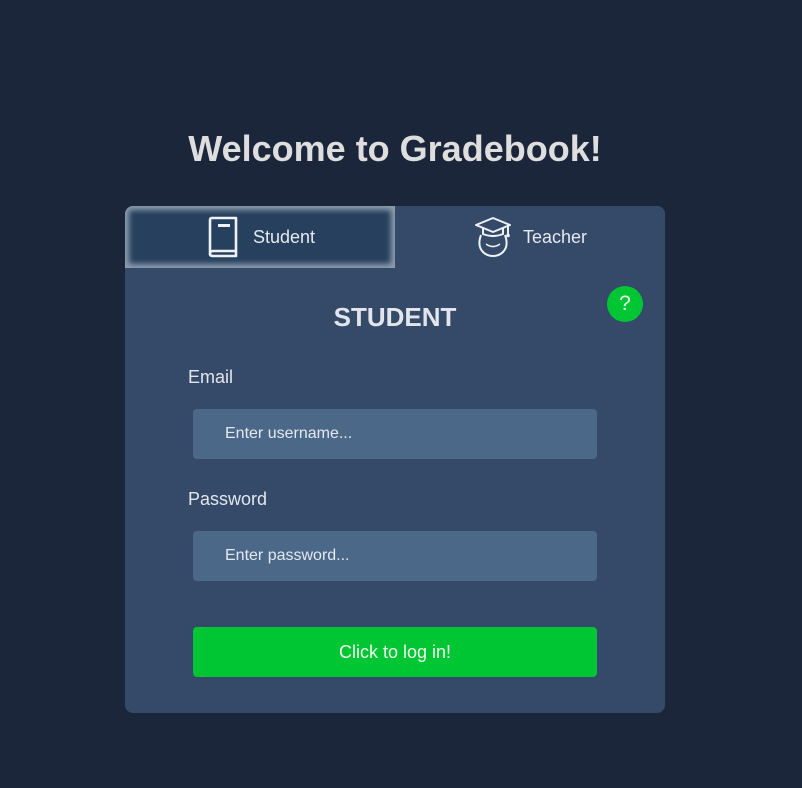 The image size is (802, 788). What do you see at coordinates (223, 237) in the screenshot?
I see `book-icon` at bounding box center [223, 237].